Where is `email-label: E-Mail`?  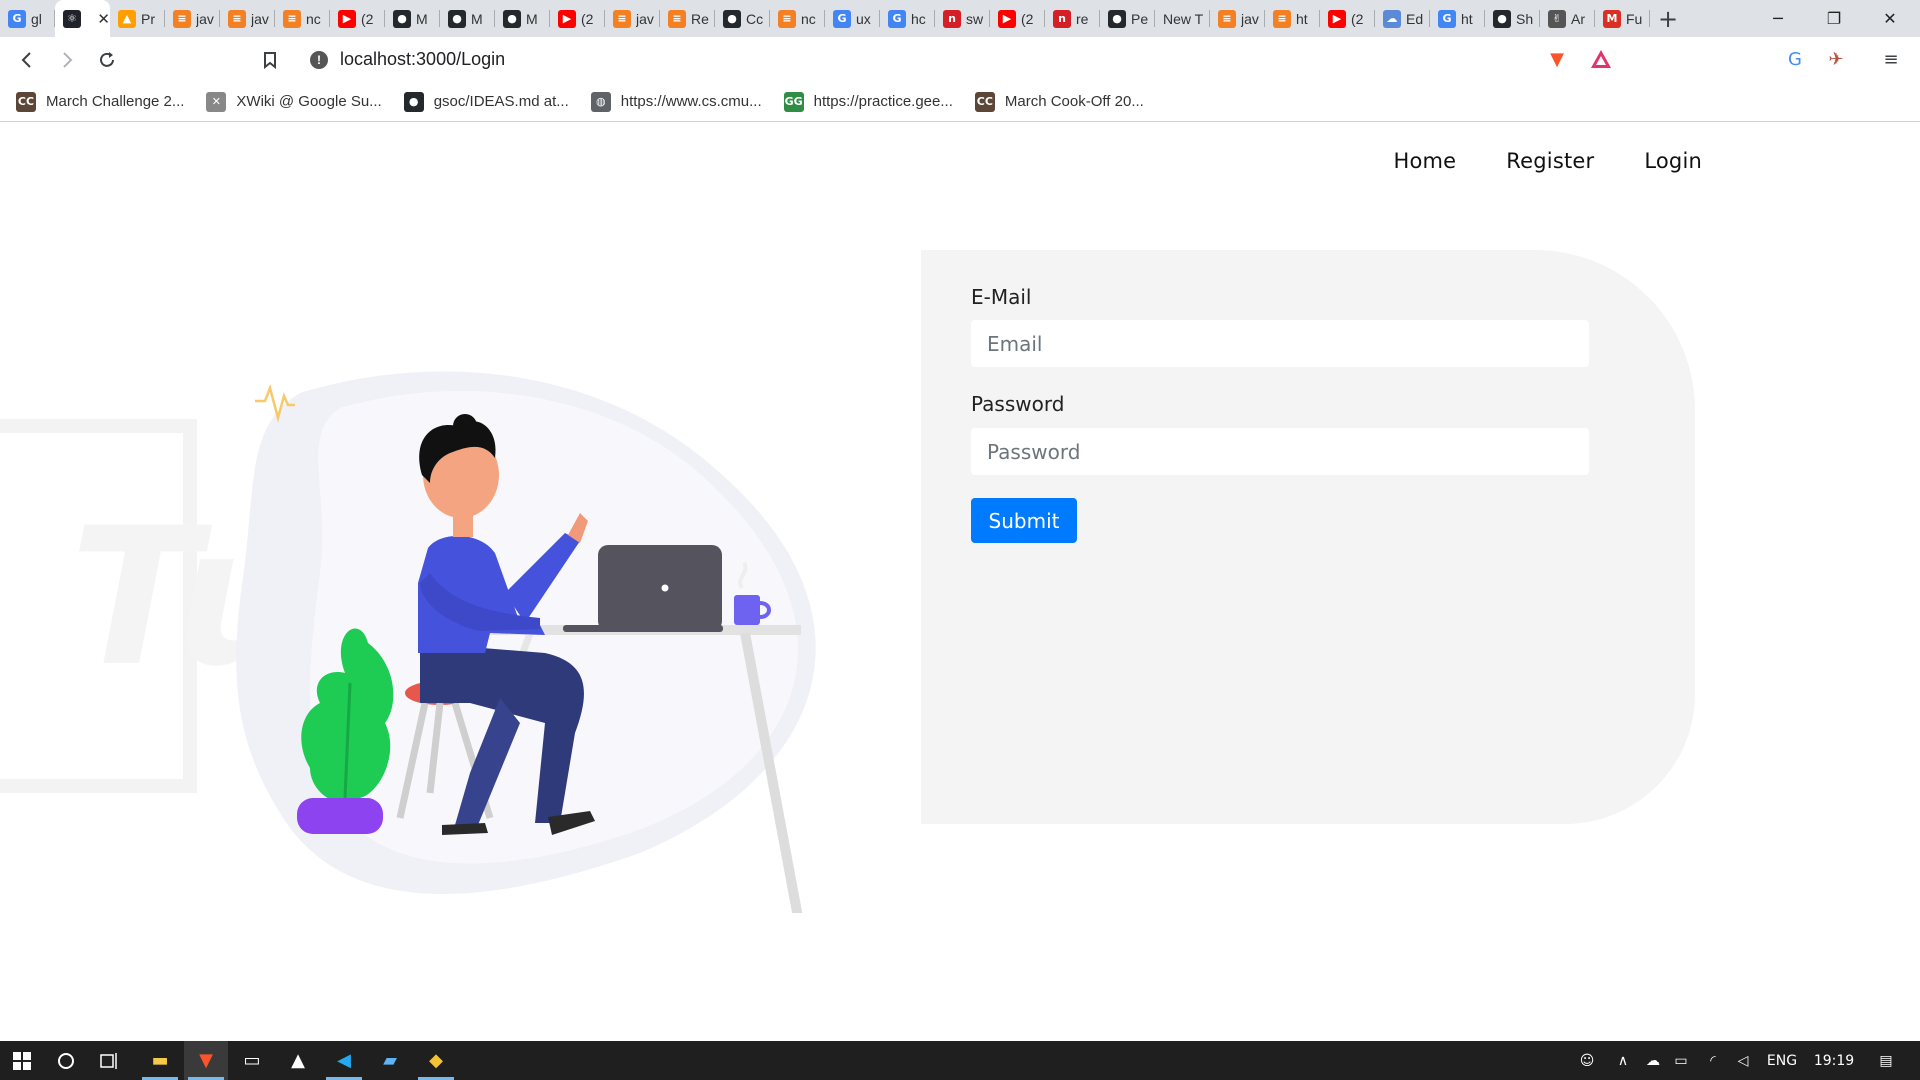 email-label: E-Mail is located at coordinates (1001, 297).